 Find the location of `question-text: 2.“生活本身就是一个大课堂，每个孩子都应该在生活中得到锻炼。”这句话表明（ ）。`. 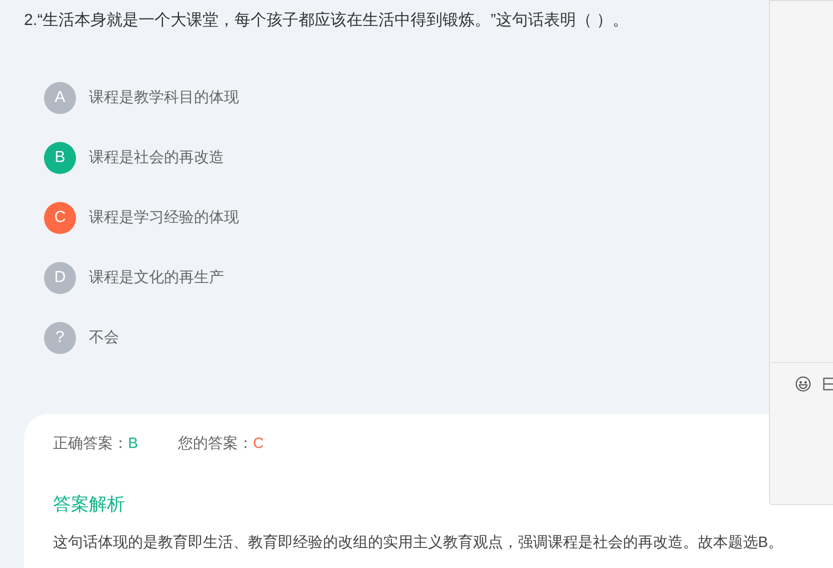

question-text: 2.“生活本身就是一个大课堂，每个孩子都应该在生活中得到锻炼。”这句话表明（ ）。 is located at coordinates (327, 20).